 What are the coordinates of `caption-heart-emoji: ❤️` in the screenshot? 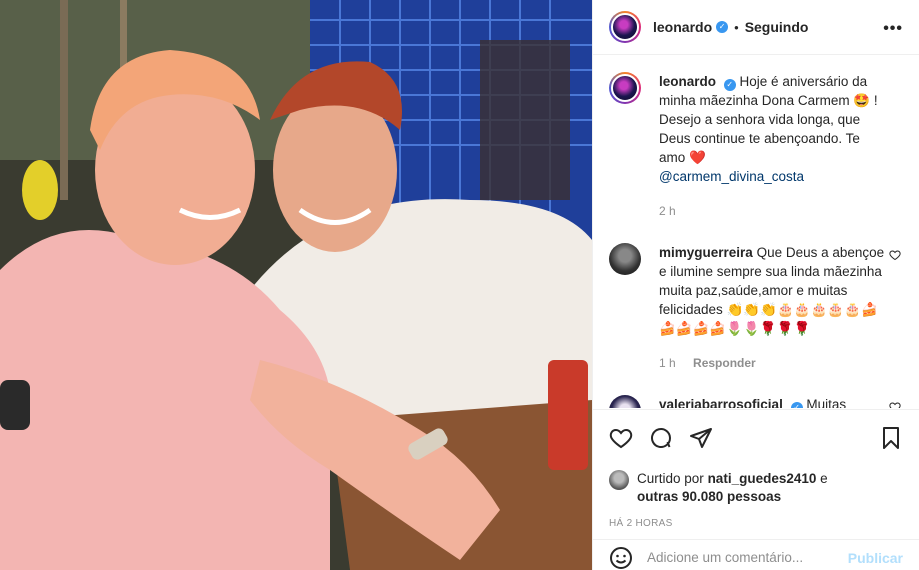 It's located at (697, 157).